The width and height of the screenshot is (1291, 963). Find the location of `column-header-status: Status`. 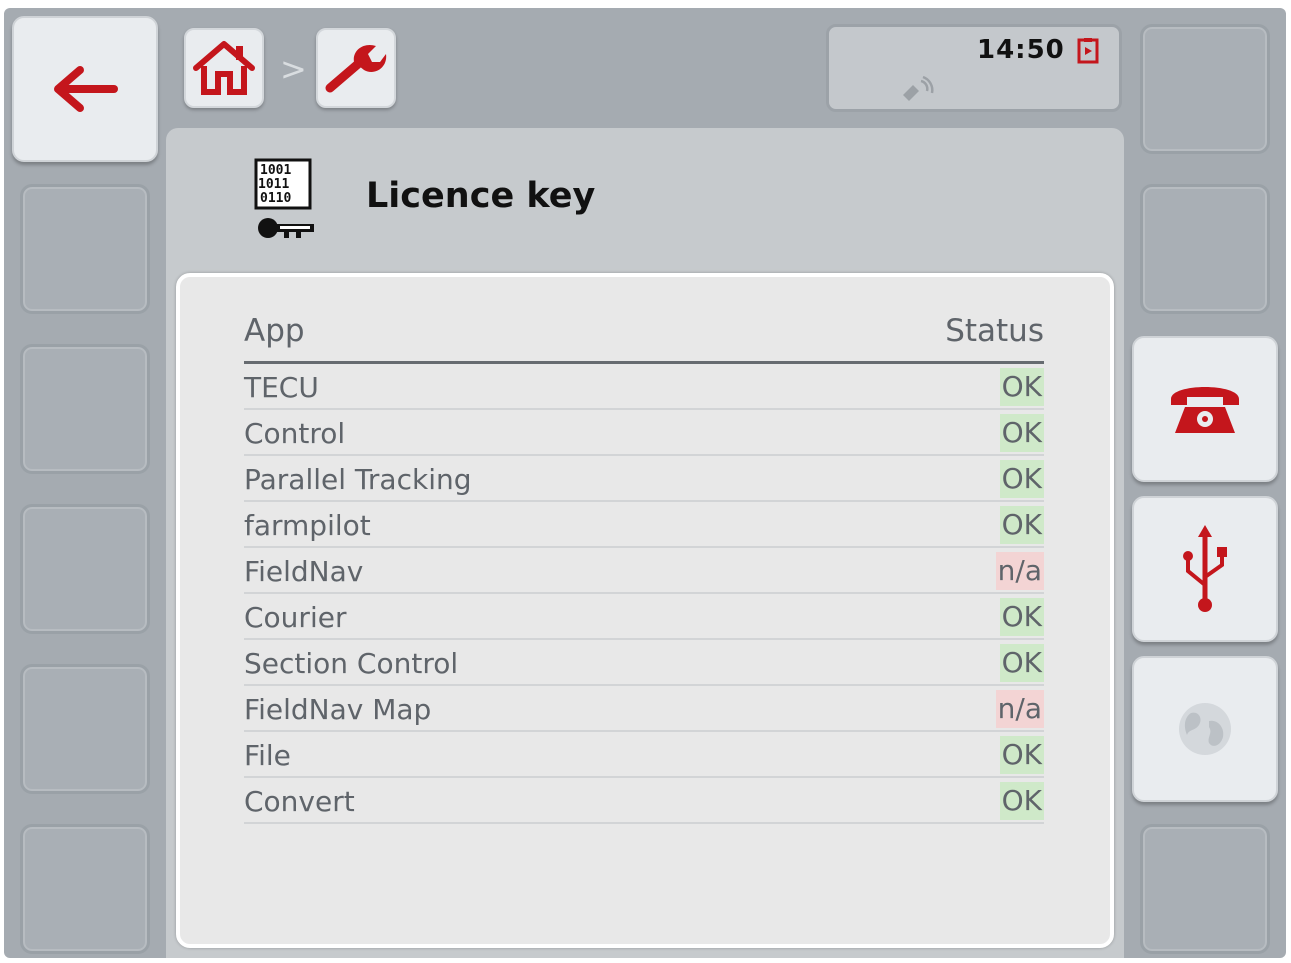

column-header-status: Status is located at coordinates (994, 331).